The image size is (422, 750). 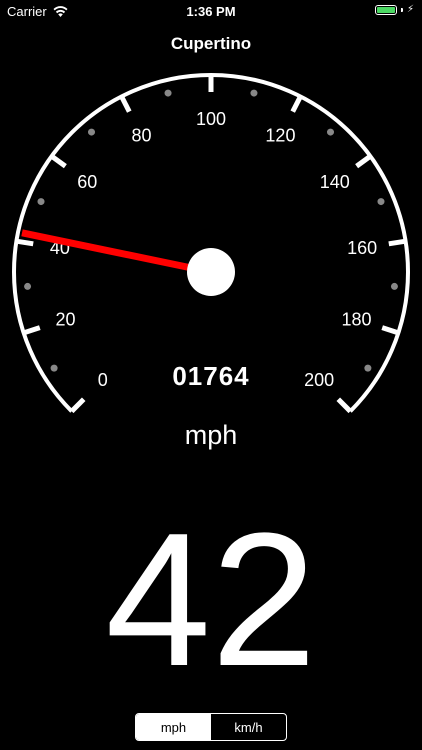 What do you see at coordinates (211, 435) in the screenshot?
I see `unit-label: mph` at bounding box center [211, 435].